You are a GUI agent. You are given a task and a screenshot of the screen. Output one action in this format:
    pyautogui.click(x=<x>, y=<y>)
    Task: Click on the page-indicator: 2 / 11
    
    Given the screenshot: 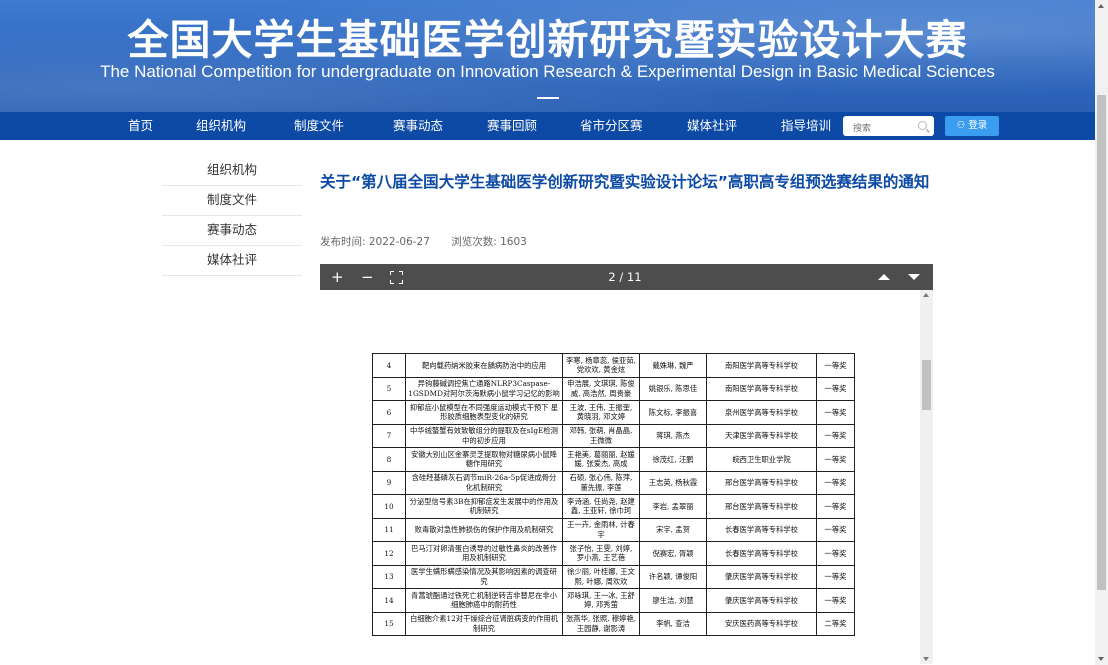 What is the action you would take?
    pyautogui.click(x=625, y=277)
    